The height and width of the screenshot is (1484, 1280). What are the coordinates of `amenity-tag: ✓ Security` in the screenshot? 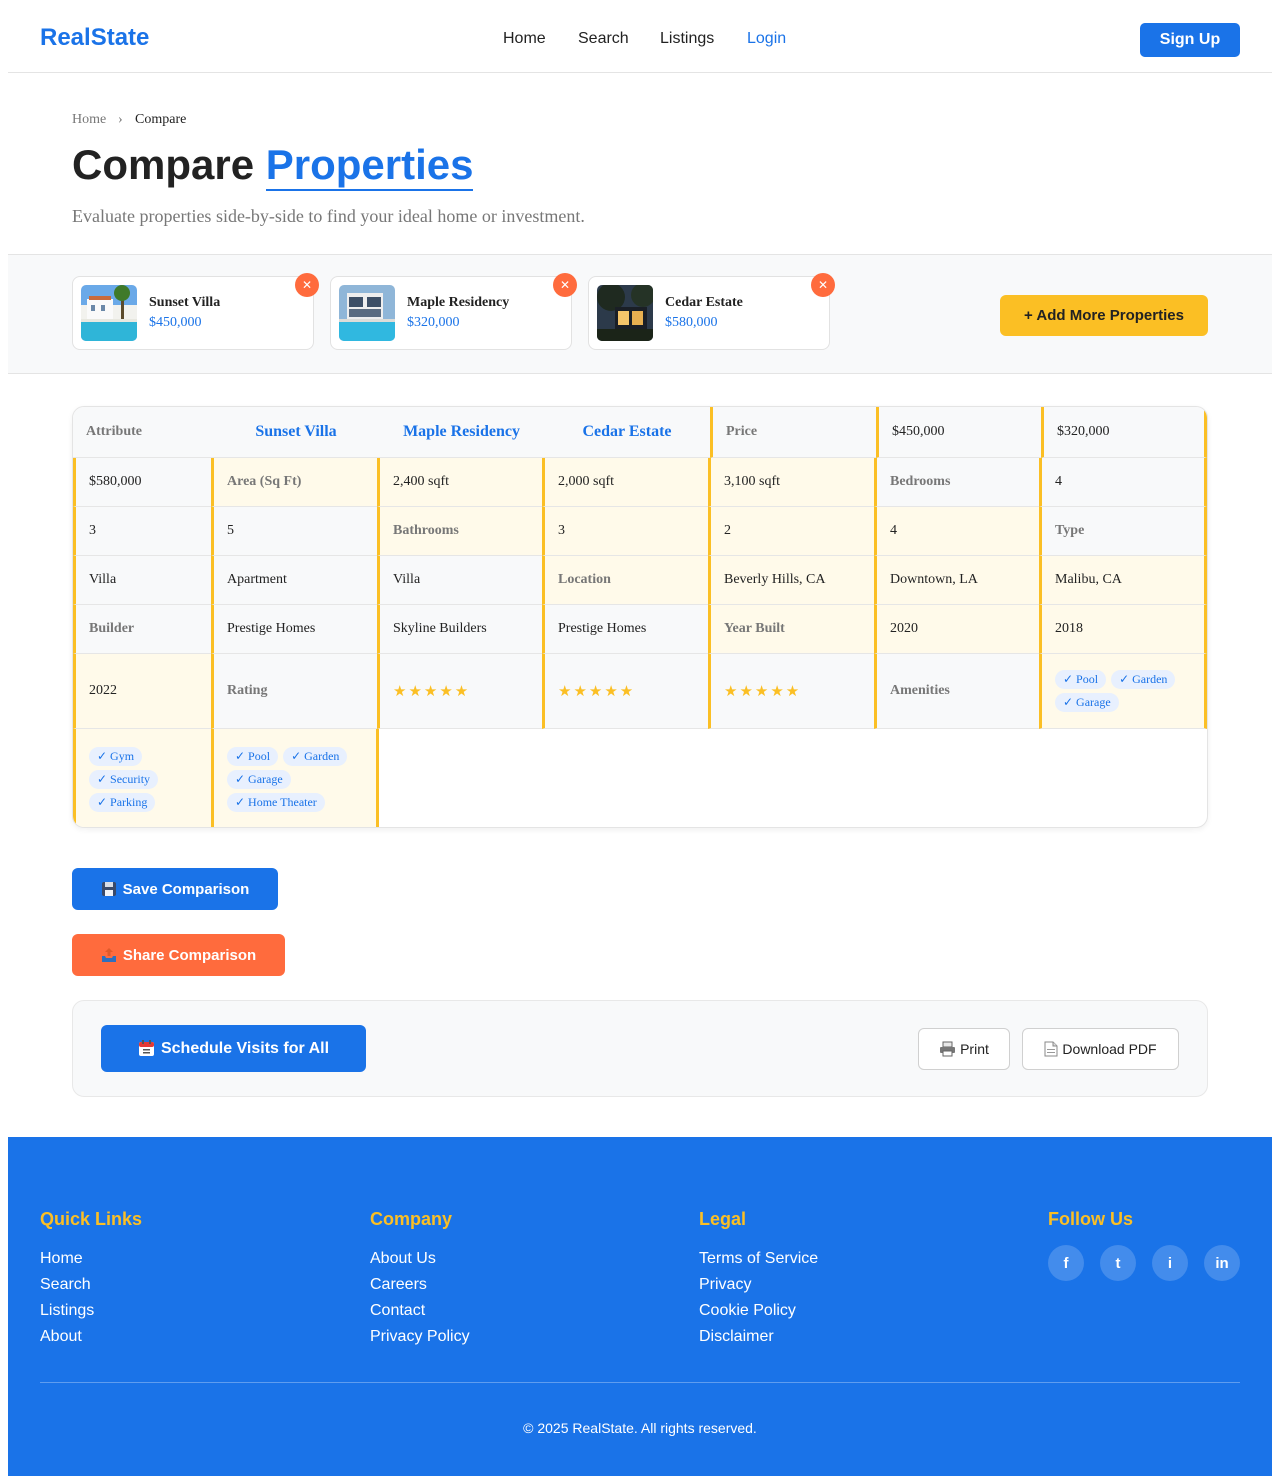 It's located at (124, 779).